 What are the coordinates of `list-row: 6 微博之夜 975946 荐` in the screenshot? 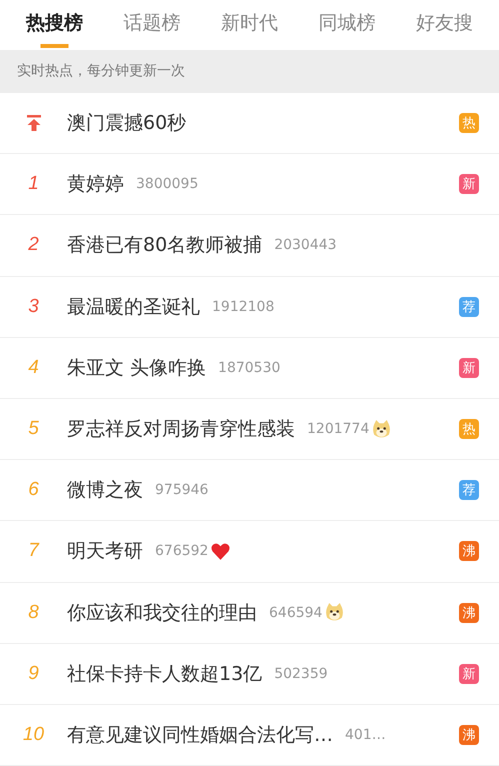 It's located at (249, 491).